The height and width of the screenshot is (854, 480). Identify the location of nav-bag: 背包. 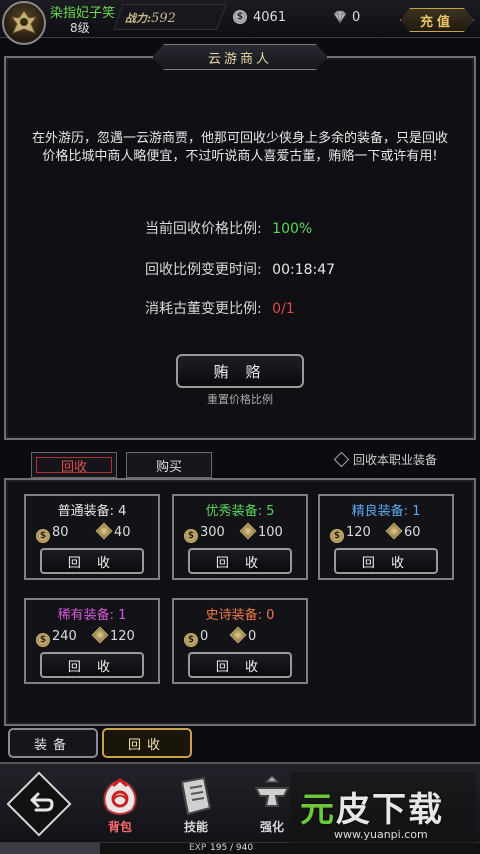
(120, 807).